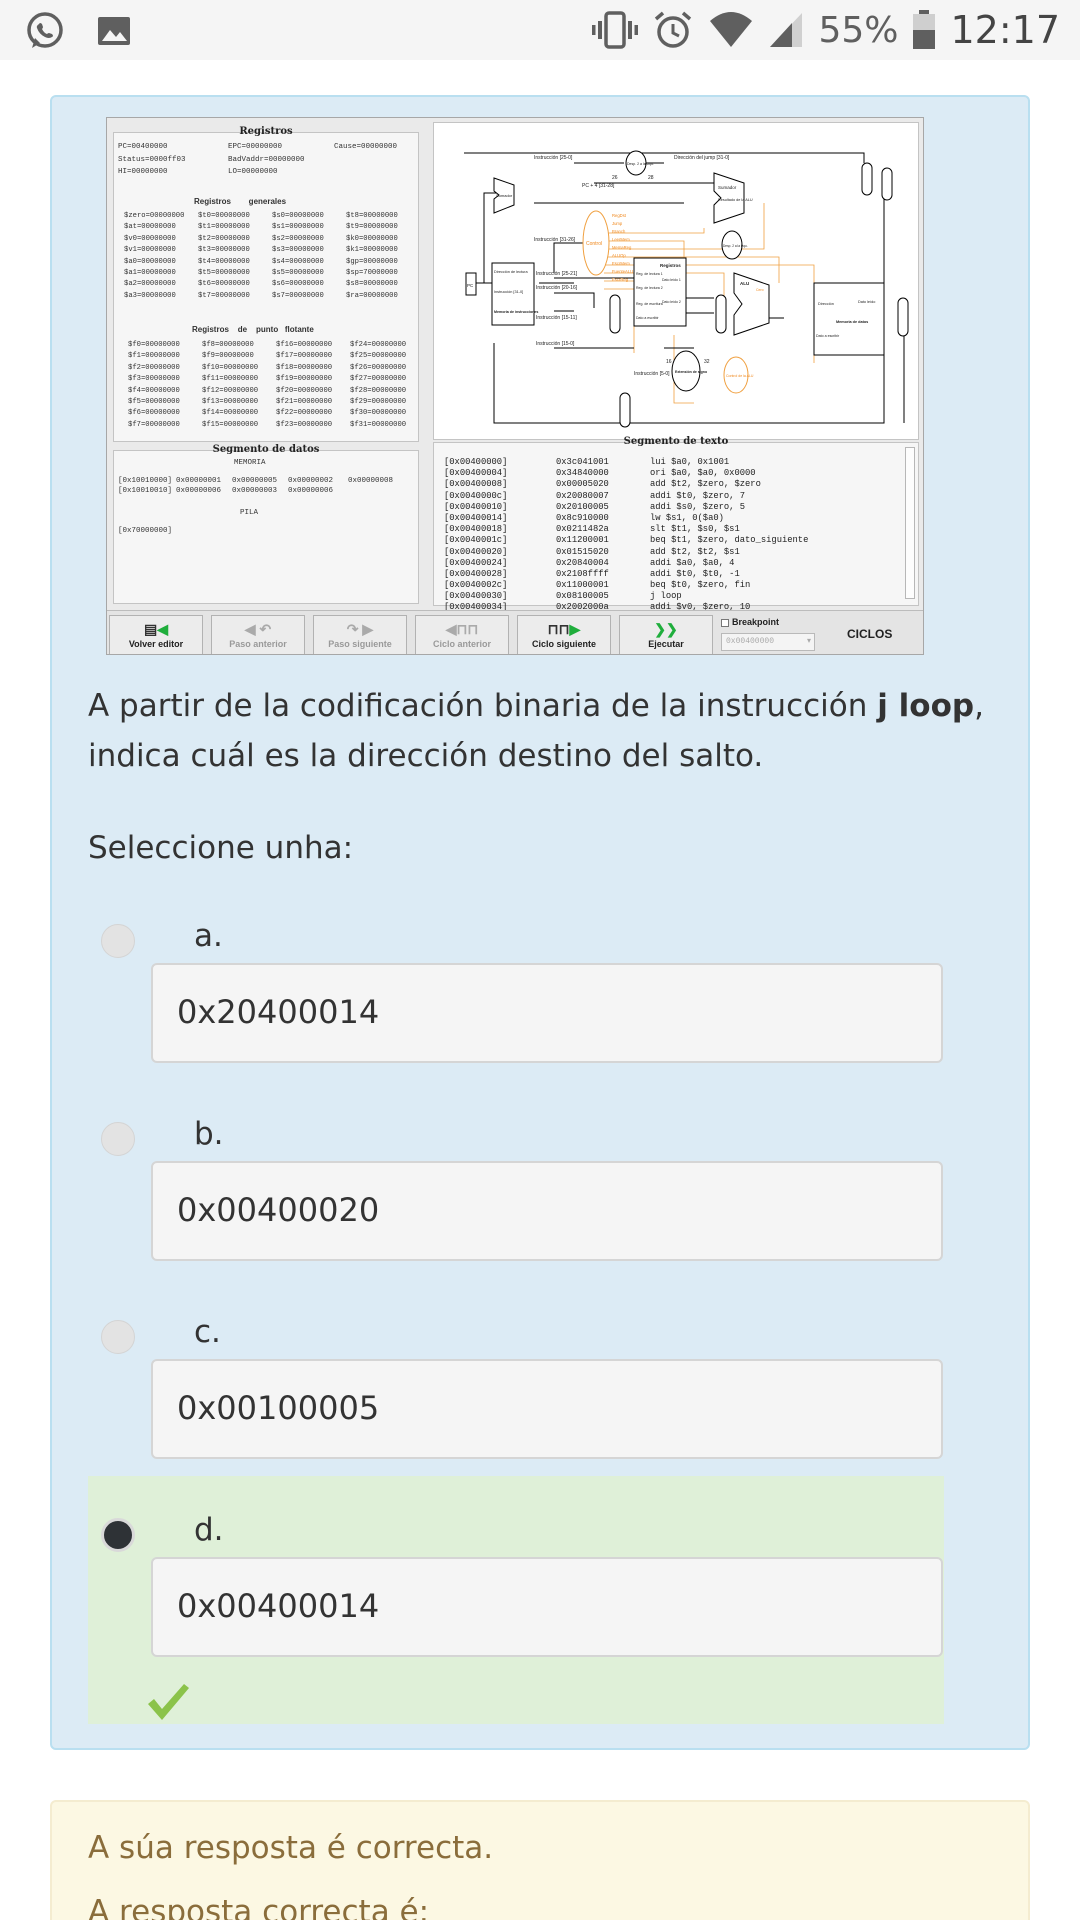 This screenshot has width=1080, height=1920. I want to click on general-registers-title: Registros generales, so click(240, 201).